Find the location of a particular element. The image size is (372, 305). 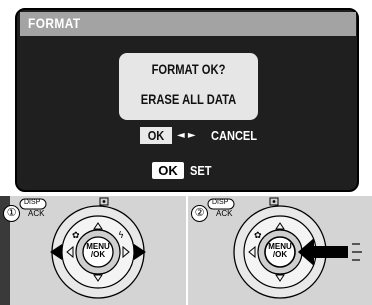

ok-button-badge: OK is located at coordinates (168, 170).